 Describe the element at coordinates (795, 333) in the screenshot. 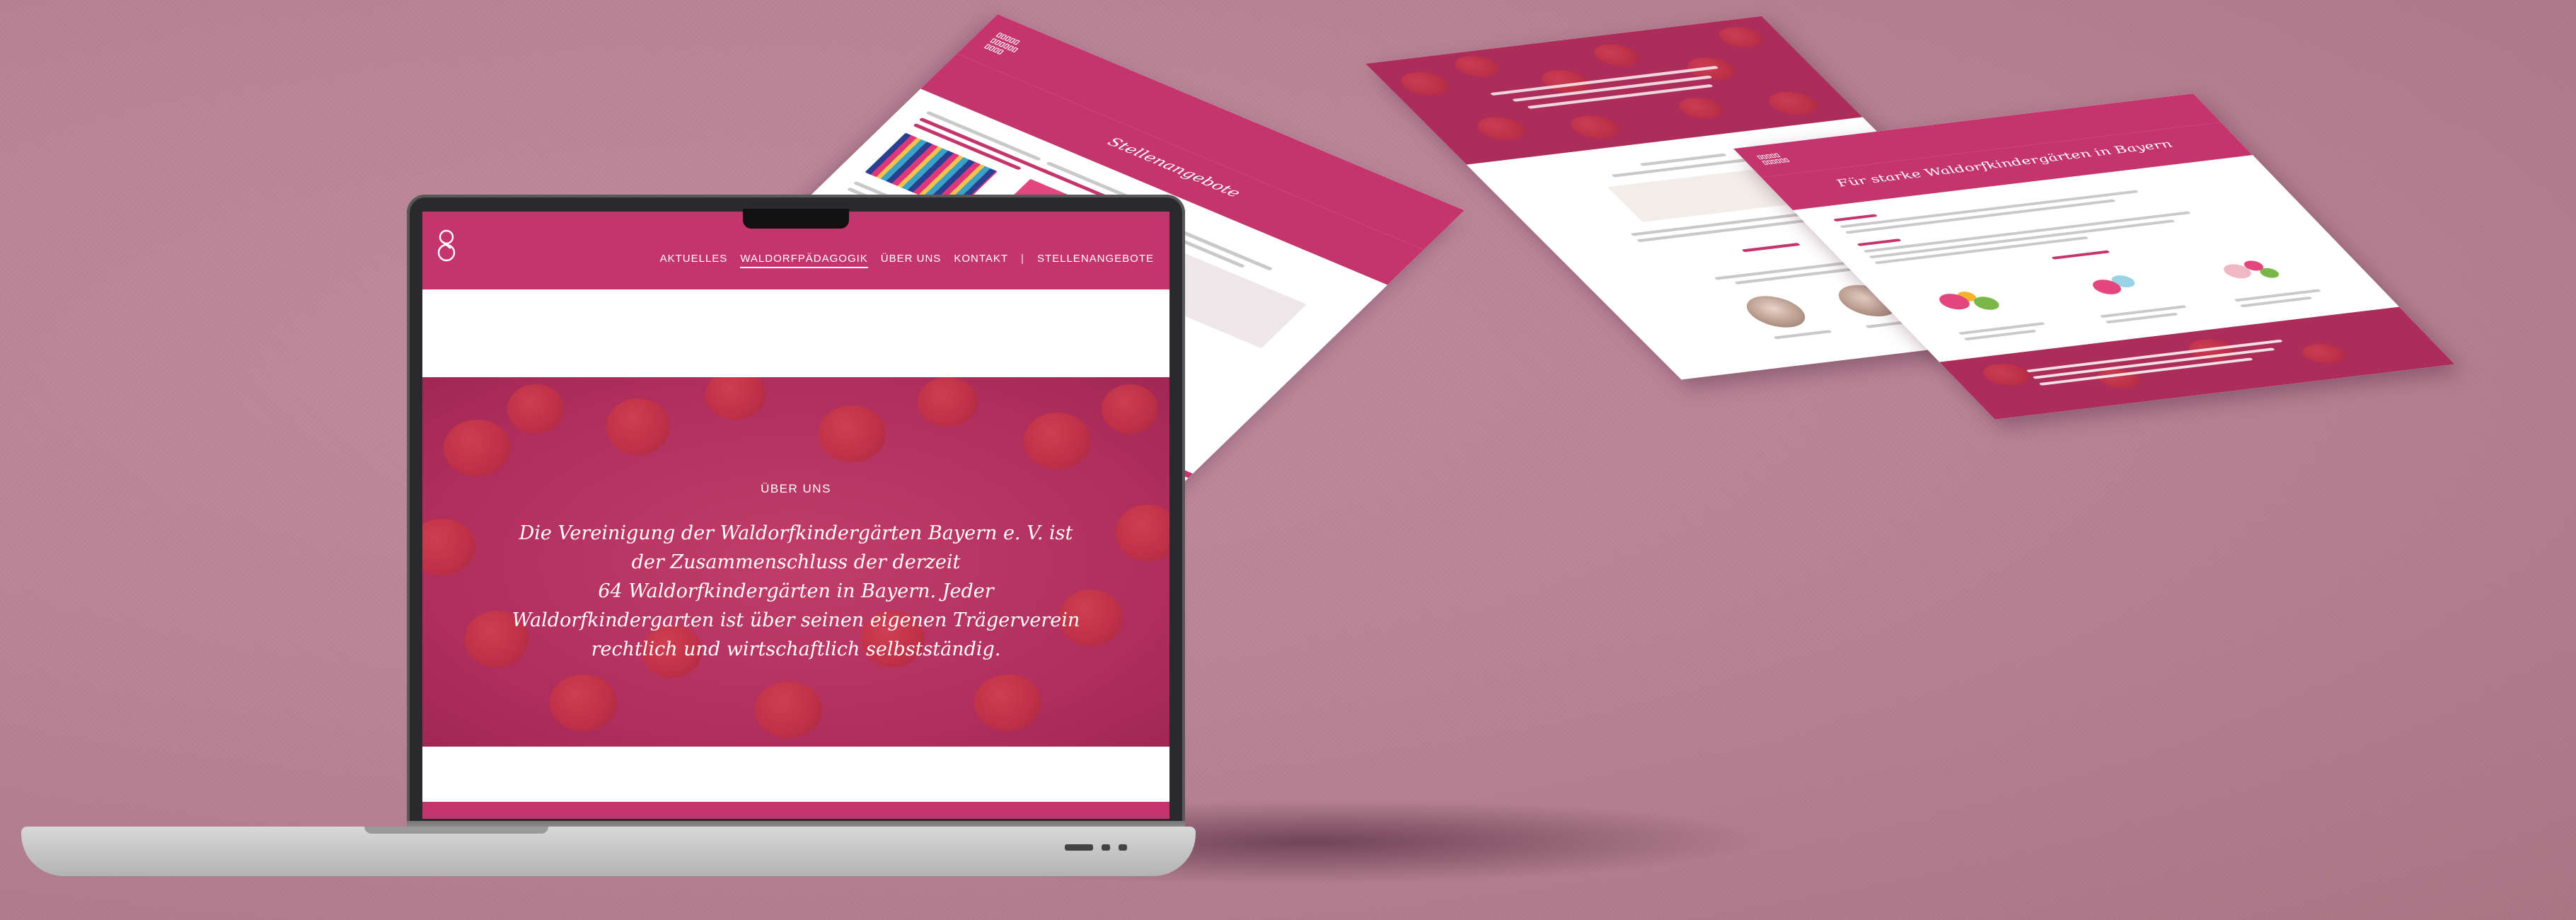

I see `white-band-top` at that location.